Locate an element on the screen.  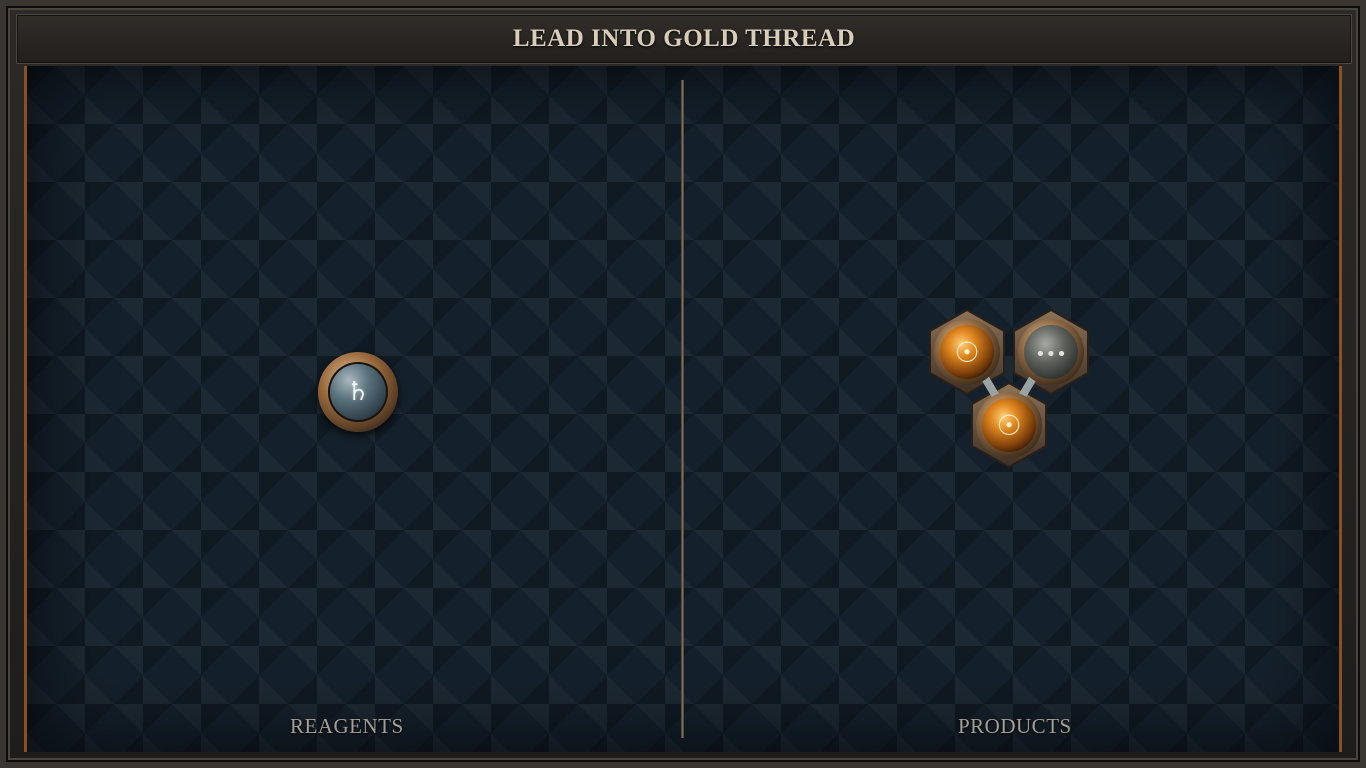
panel-divider is located at coordinates (682, 409).